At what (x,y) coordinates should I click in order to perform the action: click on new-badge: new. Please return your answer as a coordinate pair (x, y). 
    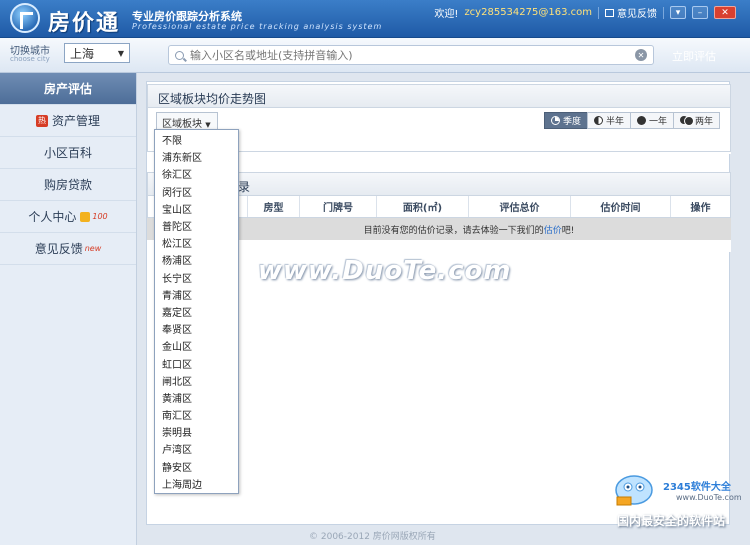
    Looking at the image, I should click on (93, 248).